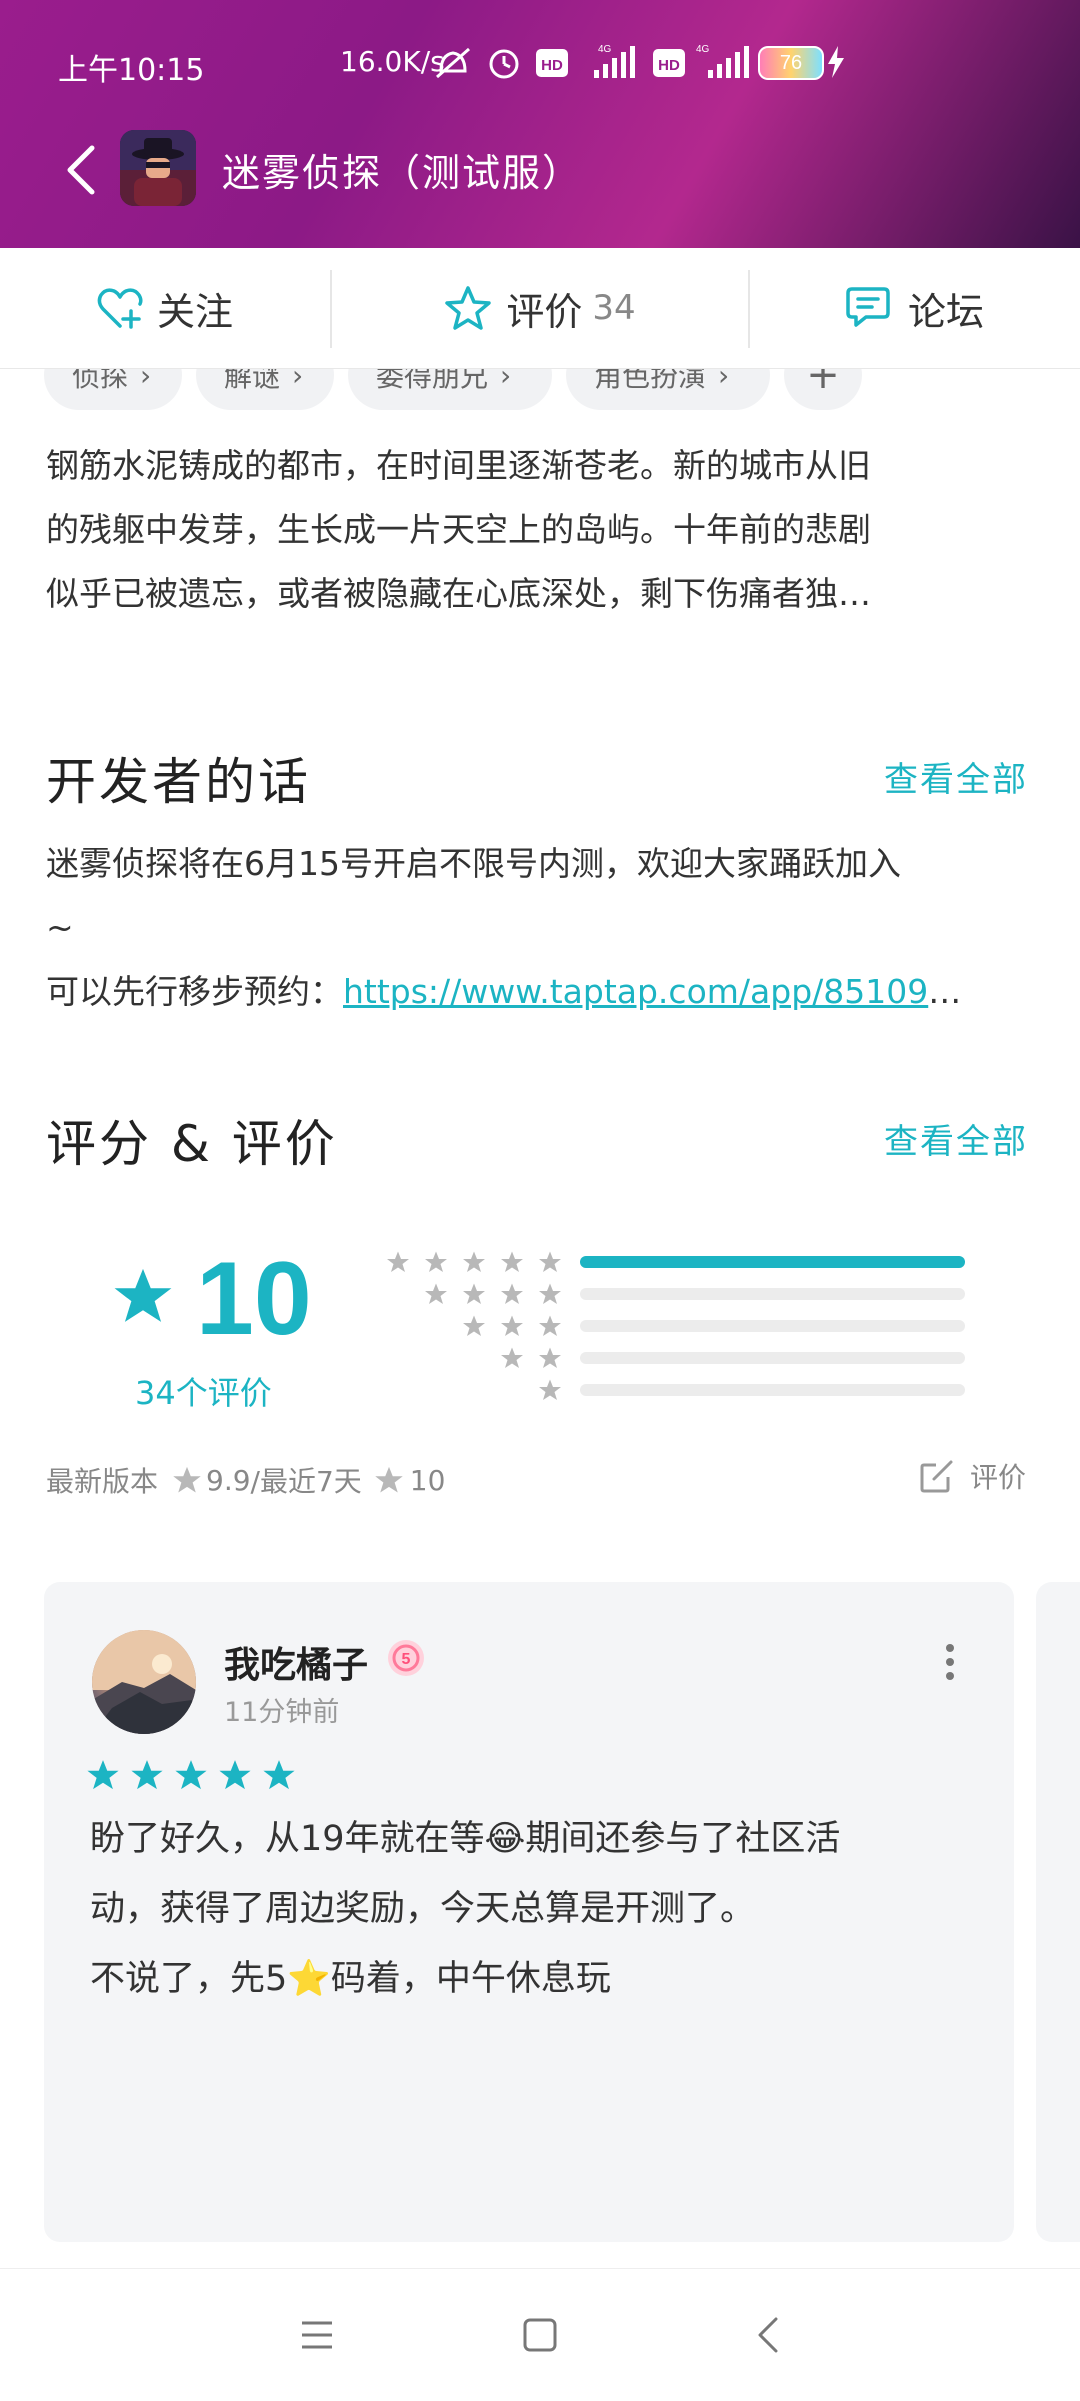  What do you see at coordinates (722, 61) in the screenshot?
I see `signal-4g-icon-2: 4G` at bounding box center [722, 61].